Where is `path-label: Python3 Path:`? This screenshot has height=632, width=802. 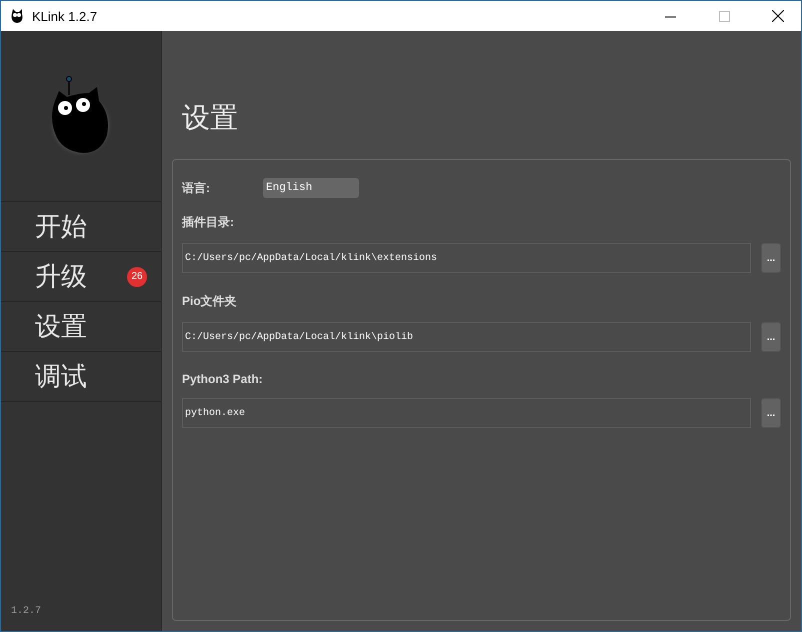 path-label: Python3 Path: is located at coordinates (222, 379).